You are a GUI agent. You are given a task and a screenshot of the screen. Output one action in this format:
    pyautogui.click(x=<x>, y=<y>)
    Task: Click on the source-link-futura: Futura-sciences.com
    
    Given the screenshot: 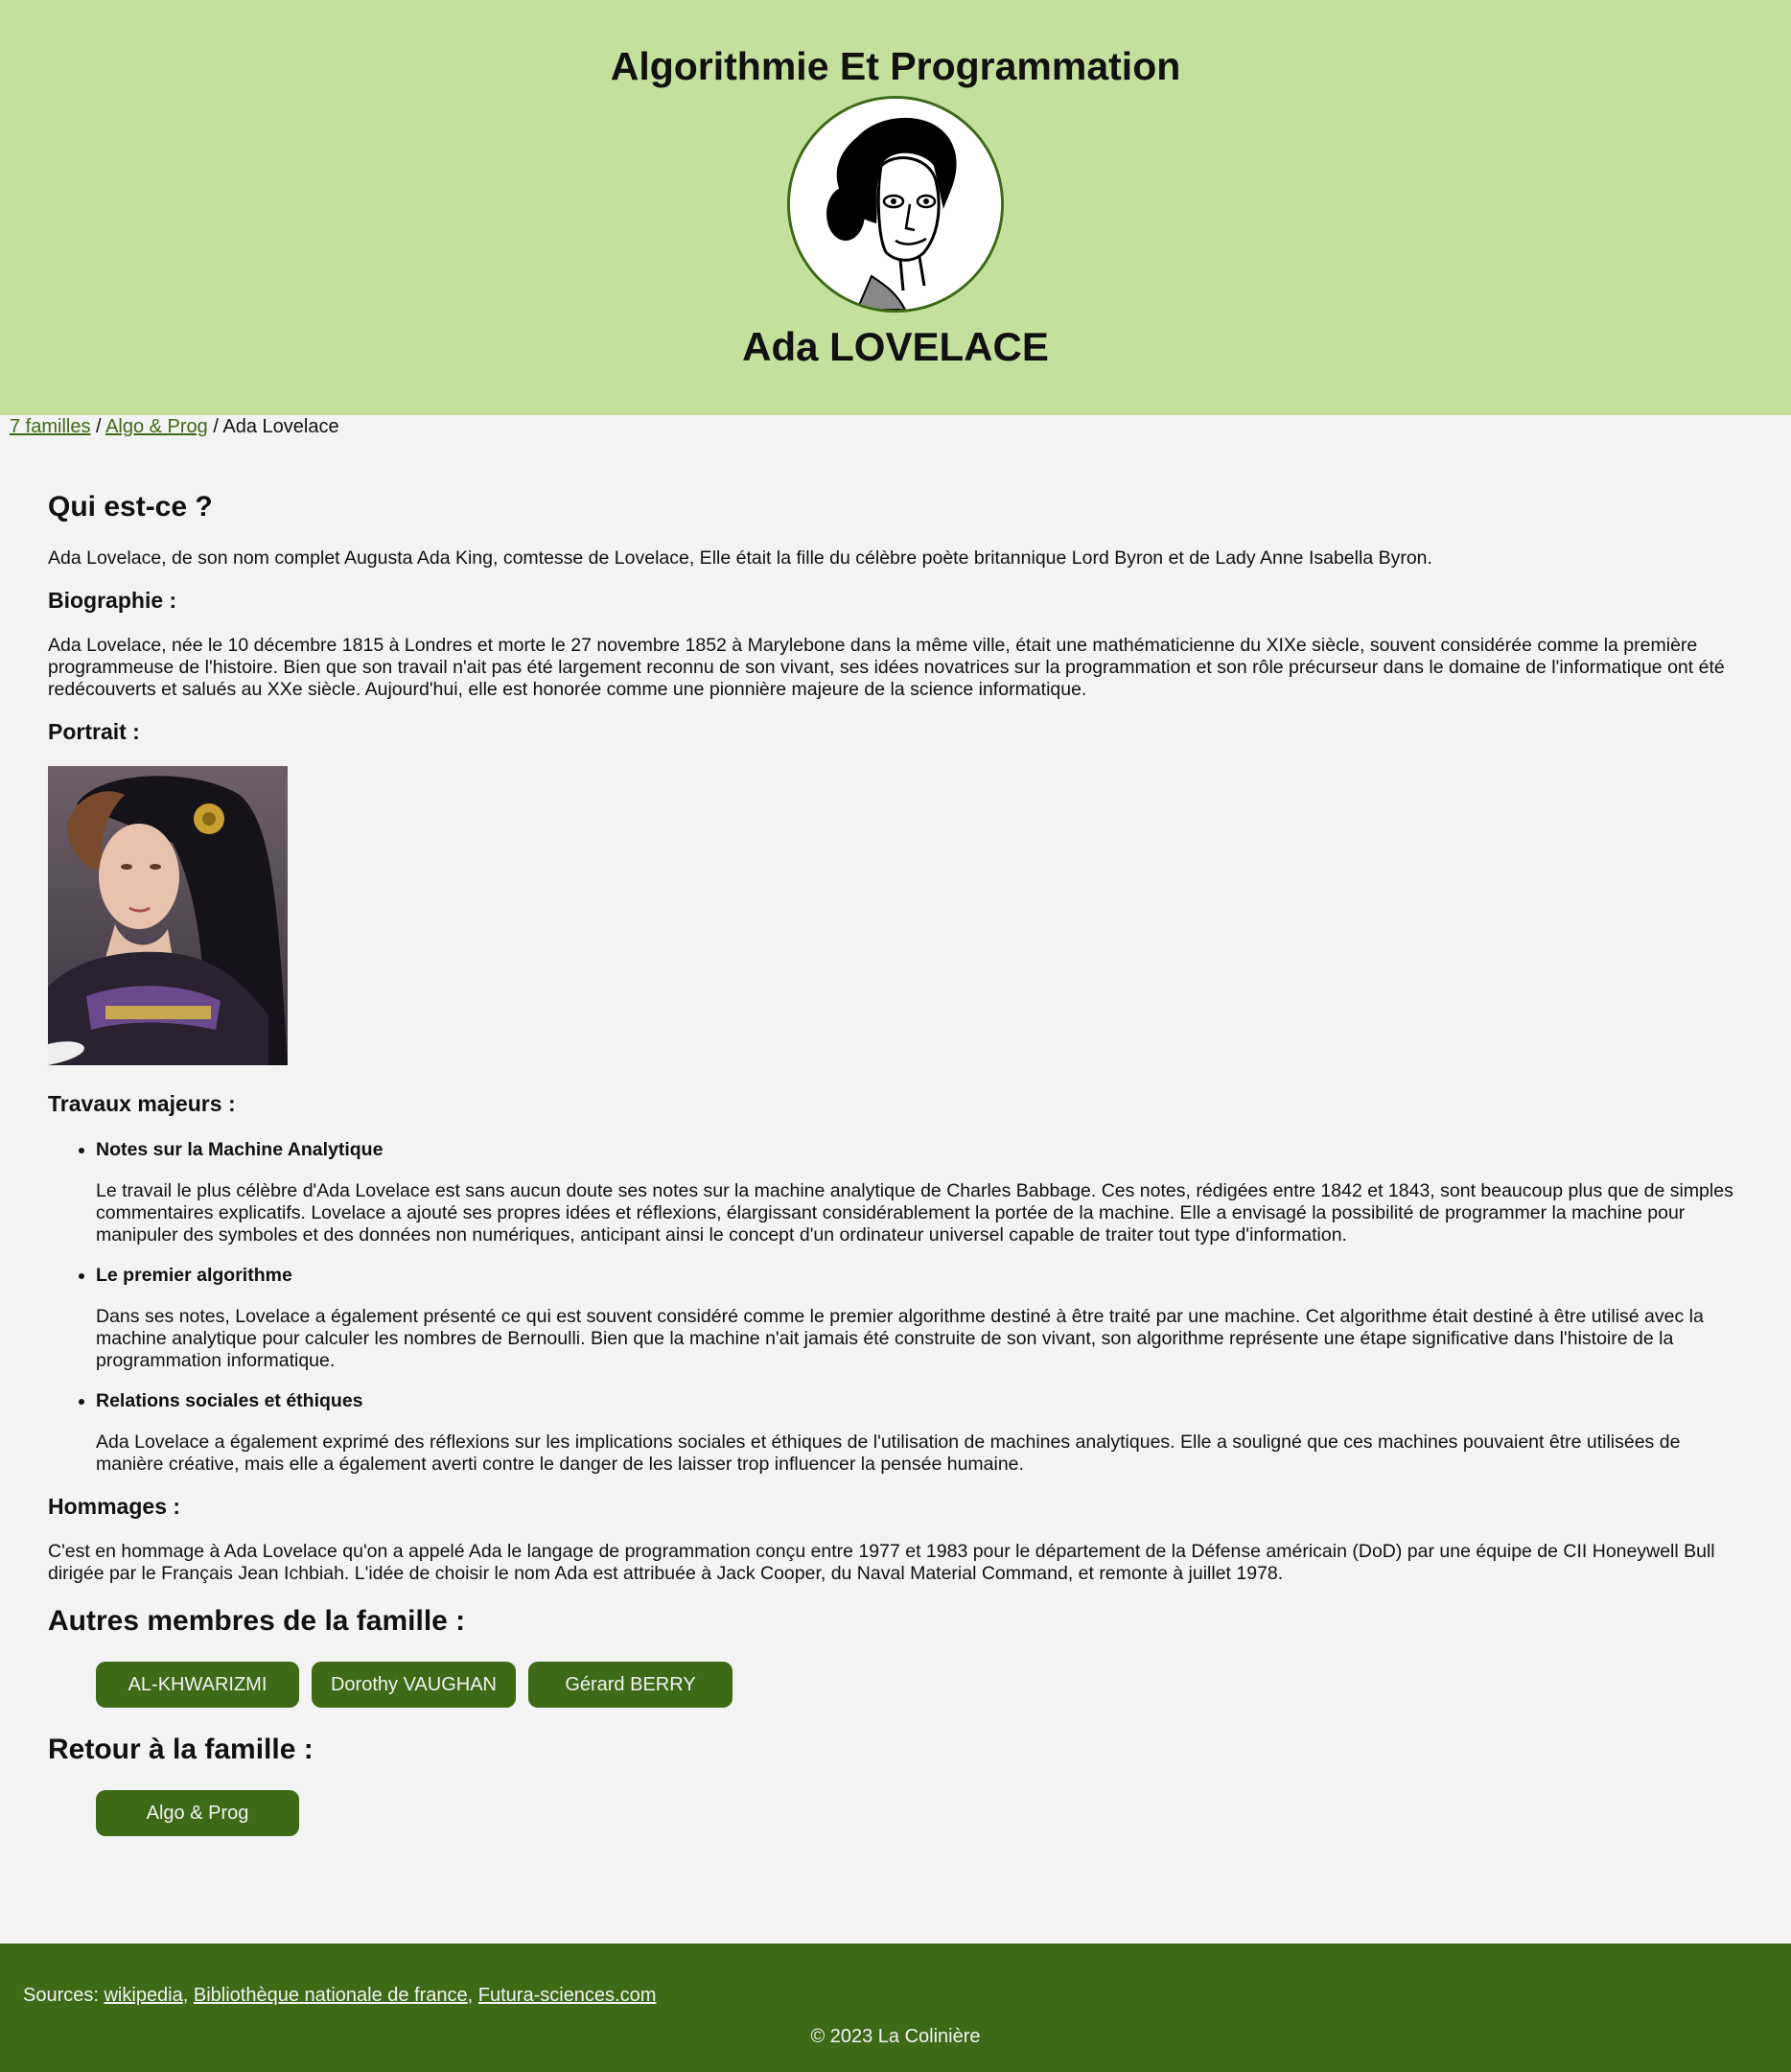 What is the action you would take?
    pyautogui.click(x=567, y=1996)
    